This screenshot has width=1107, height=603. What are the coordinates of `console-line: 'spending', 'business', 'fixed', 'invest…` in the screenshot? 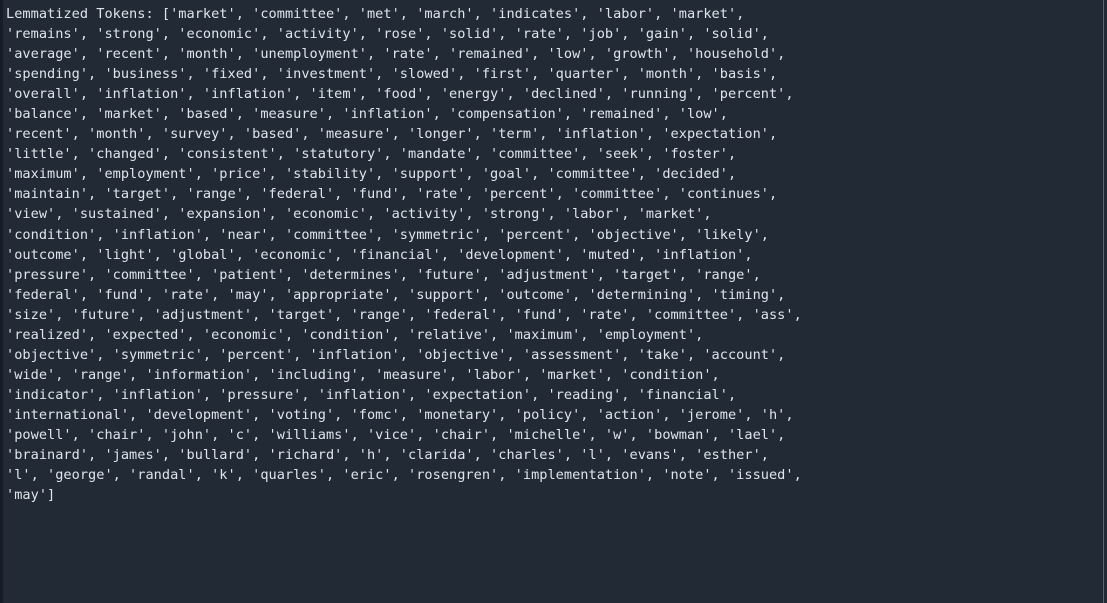 It's located at (392, 74).